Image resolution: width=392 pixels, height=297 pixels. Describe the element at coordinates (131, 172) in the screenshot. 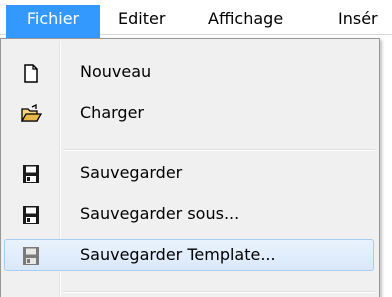

I see `menu-item-label: Sauvegarder` at that location.